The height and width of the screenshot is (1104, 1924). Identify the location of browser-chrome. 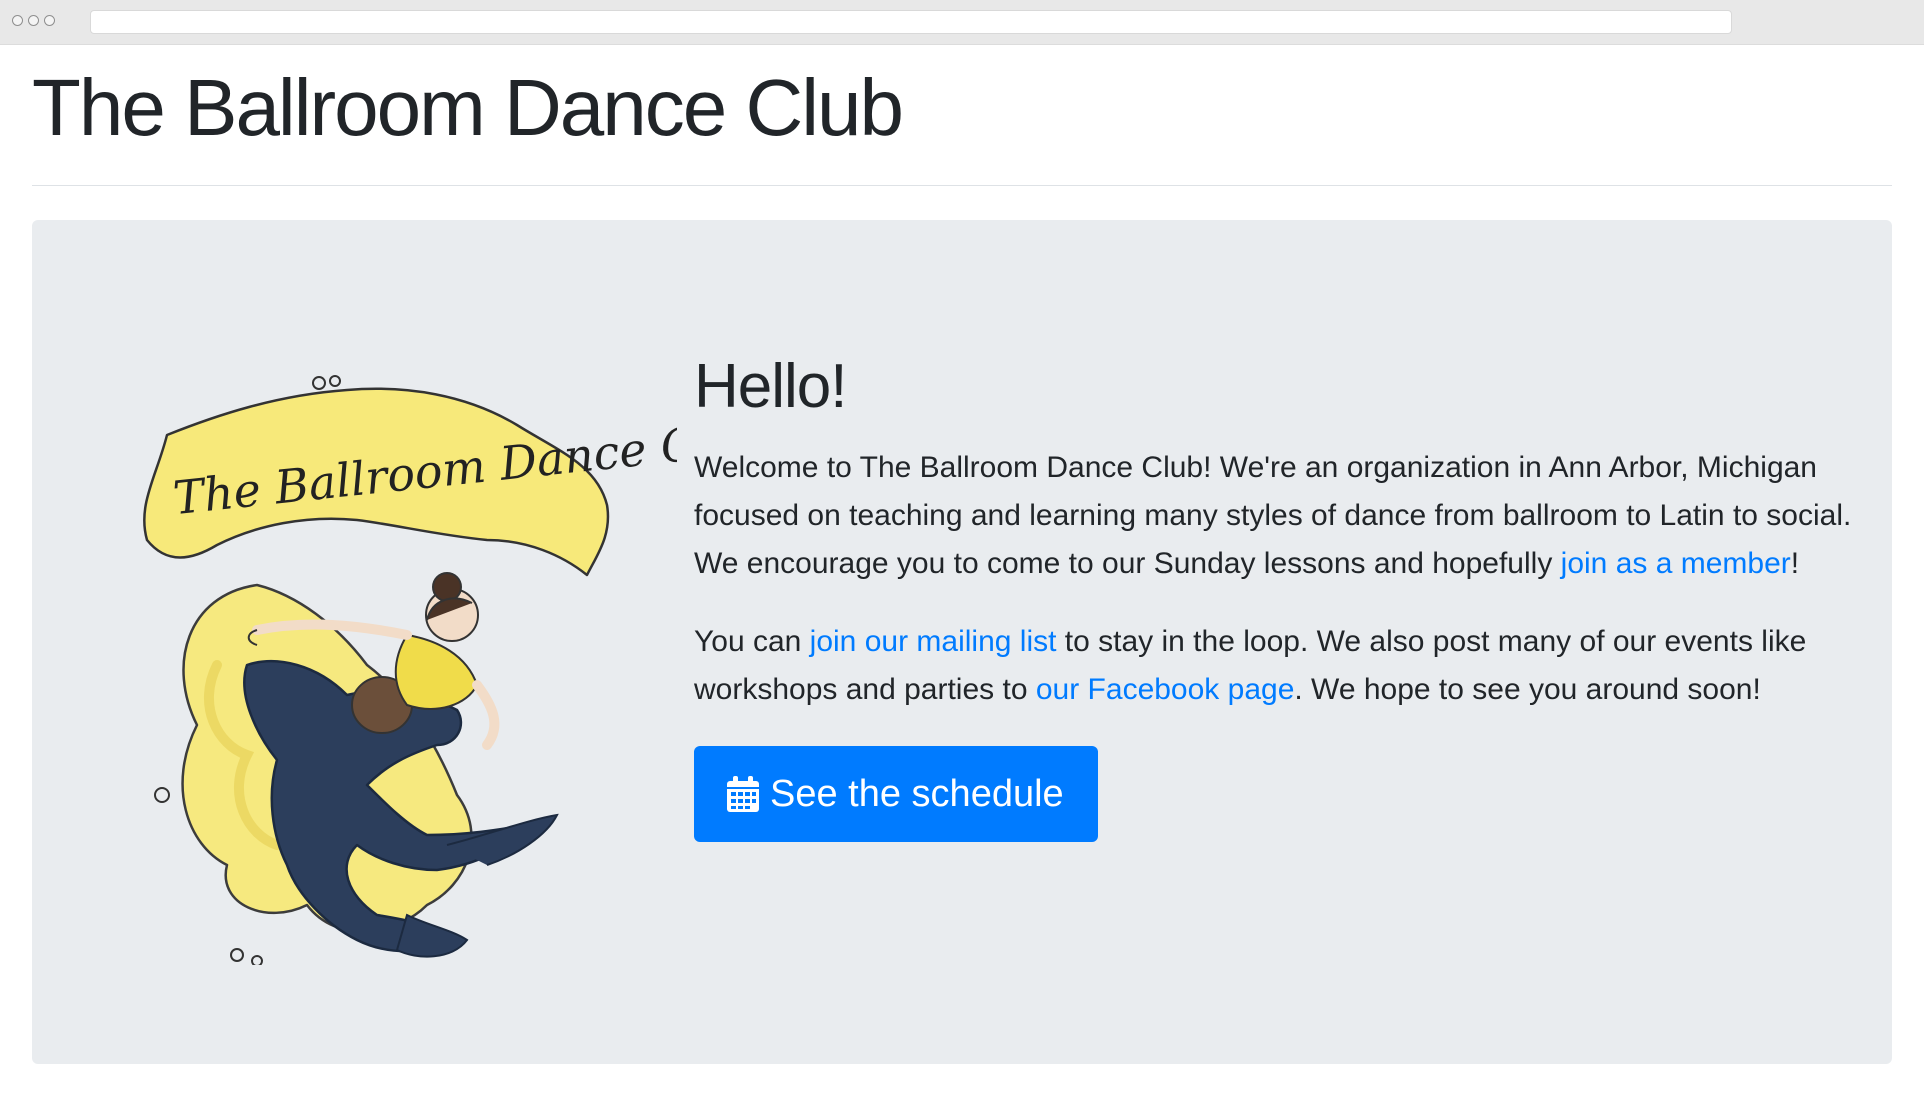
(962, 22).